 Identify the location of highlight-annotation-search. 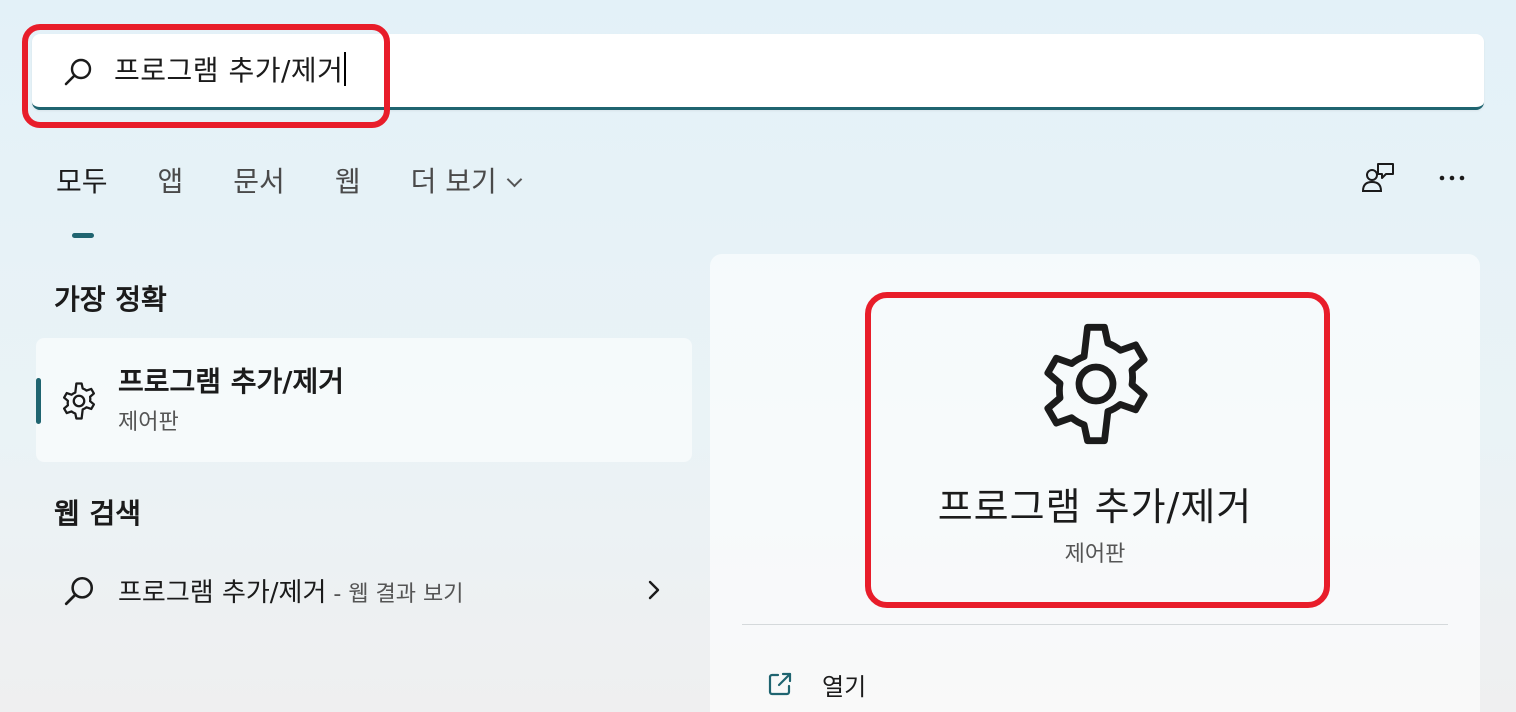
(206, 76).